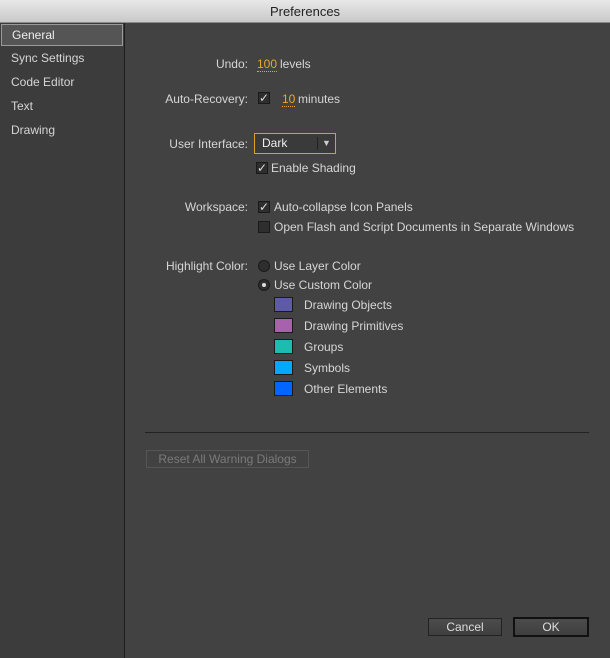 The image size is (610, 658). Describe the element at coordinates (216, 207) in the screenshot. I see `workspace-label: Workspace:` at that location.